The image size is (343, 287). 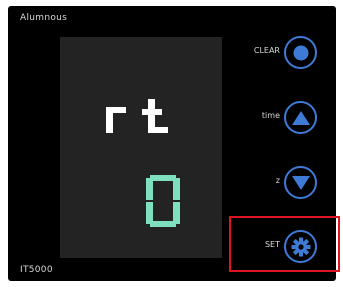 I want to click on down-triangle-icon, so click(x=300, y=182).